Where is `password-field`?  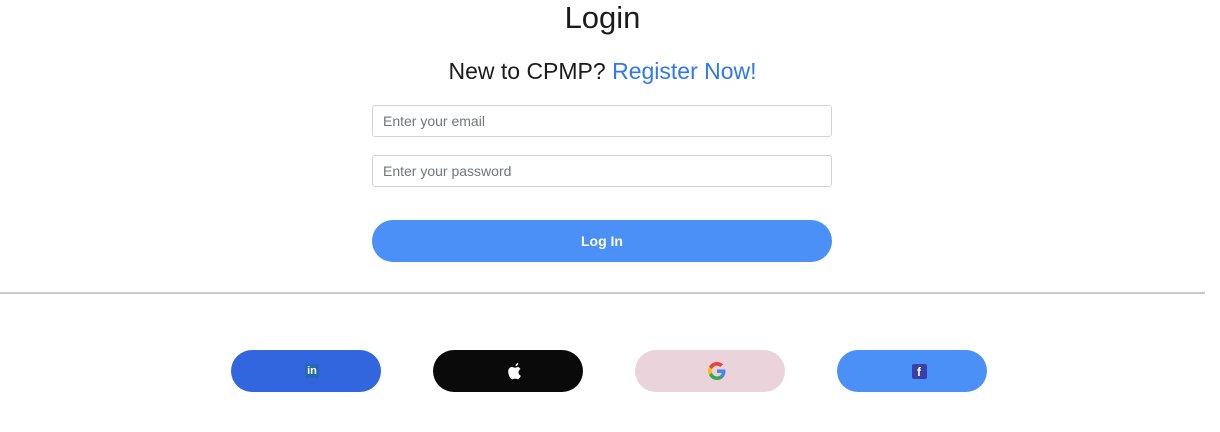
password-field is located at coordinates (602, 171).